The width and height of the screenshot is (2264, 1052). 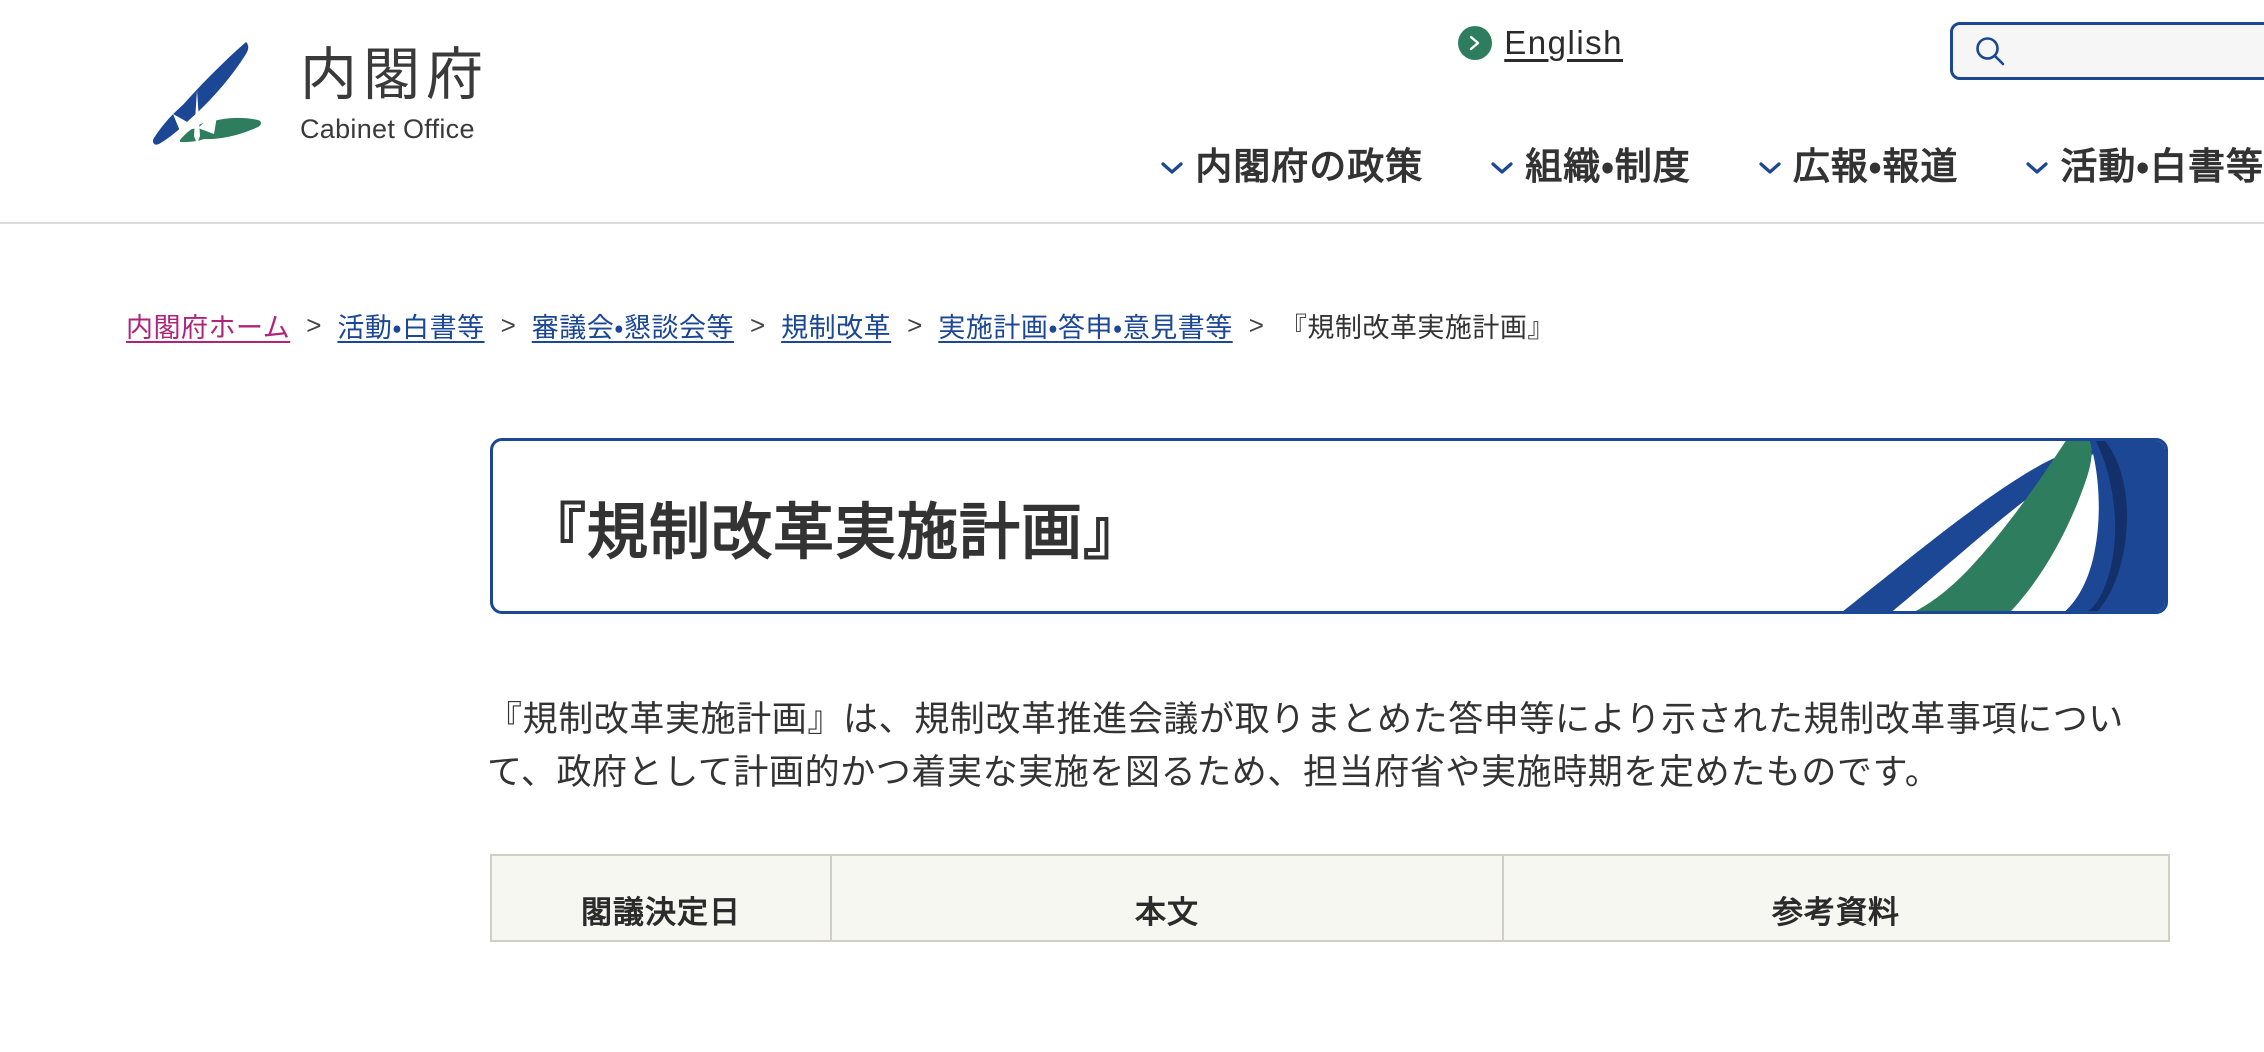 I want to click on search-box, so click(x=2107, y=51).